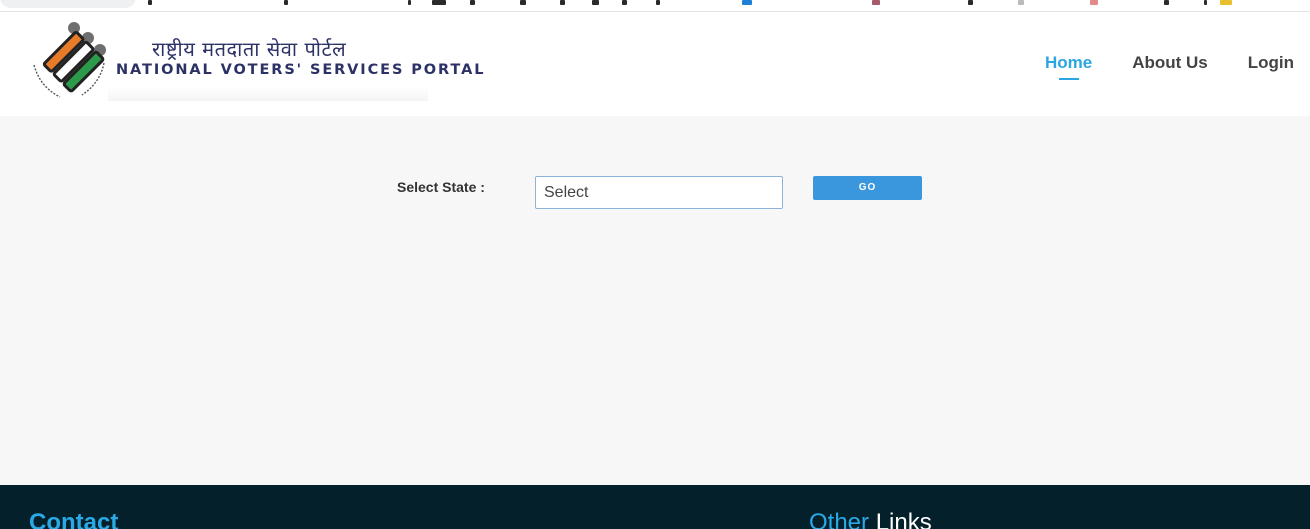 The height and width of the screenshot is (529, 1310). What do you see at coordinates (867, 188) in the screenshot?
I see `go-button: GO` at bounding box center [867, 188].